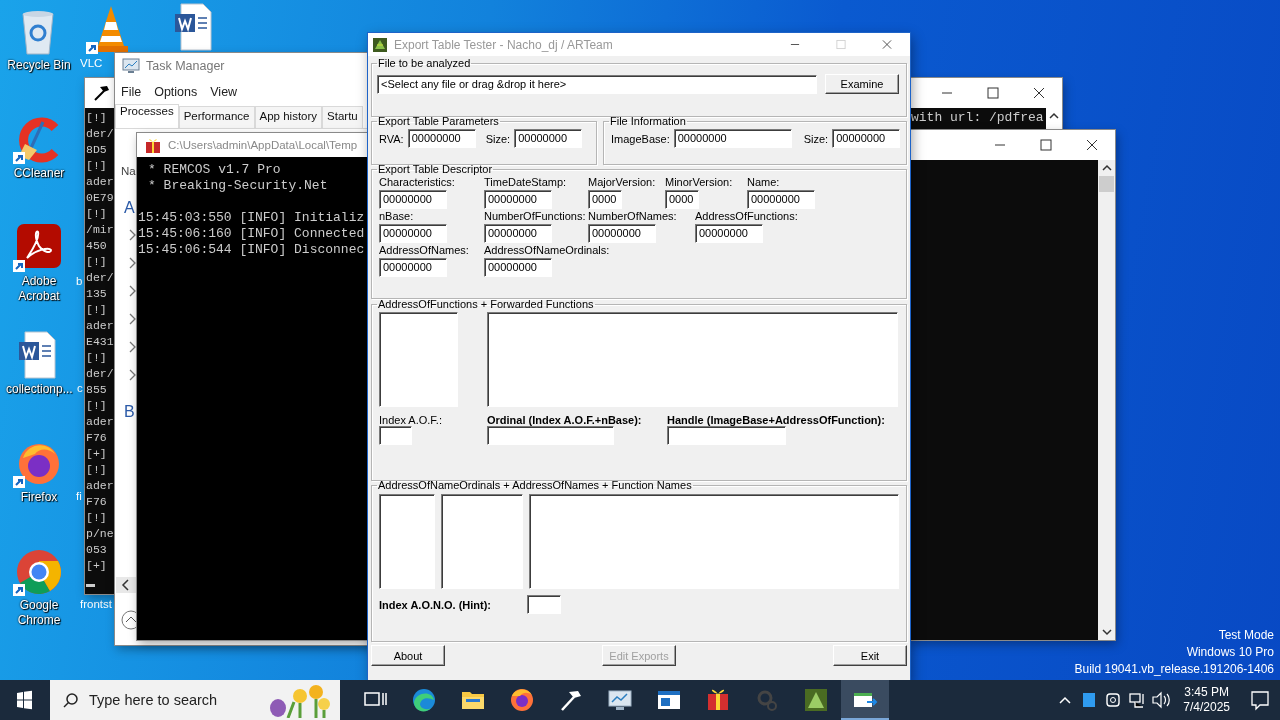 Image resolution: width=1280 pixels, height=720 pixels. Describe the element at coordinates (565, 420) in the screenshot. I see `field-label: Ordinal (Index A.O.F.+nBase):` at that location.